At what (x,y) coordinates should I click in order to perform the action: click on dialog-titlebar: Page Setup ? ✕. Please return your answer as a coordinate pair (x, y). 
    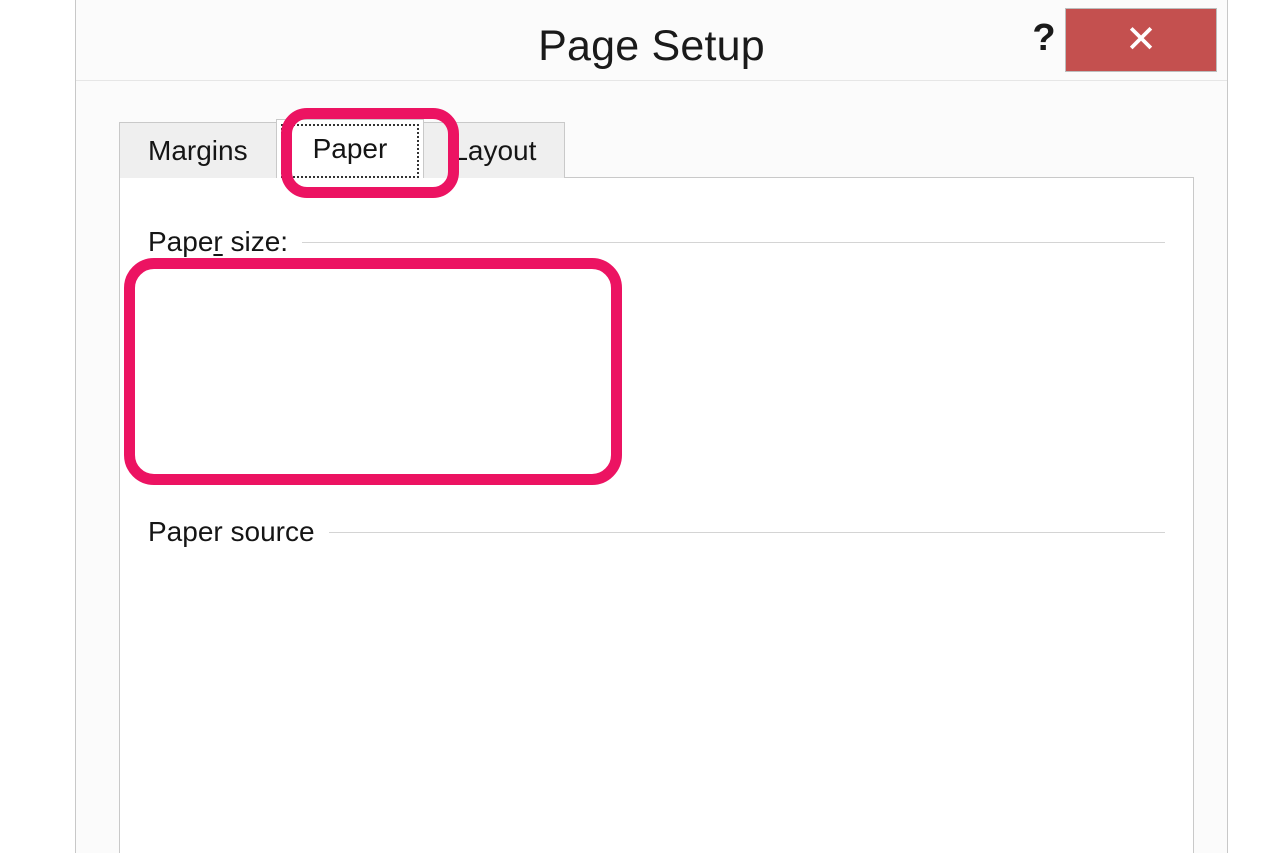
    Looking at the image, I should click on (651, 40).